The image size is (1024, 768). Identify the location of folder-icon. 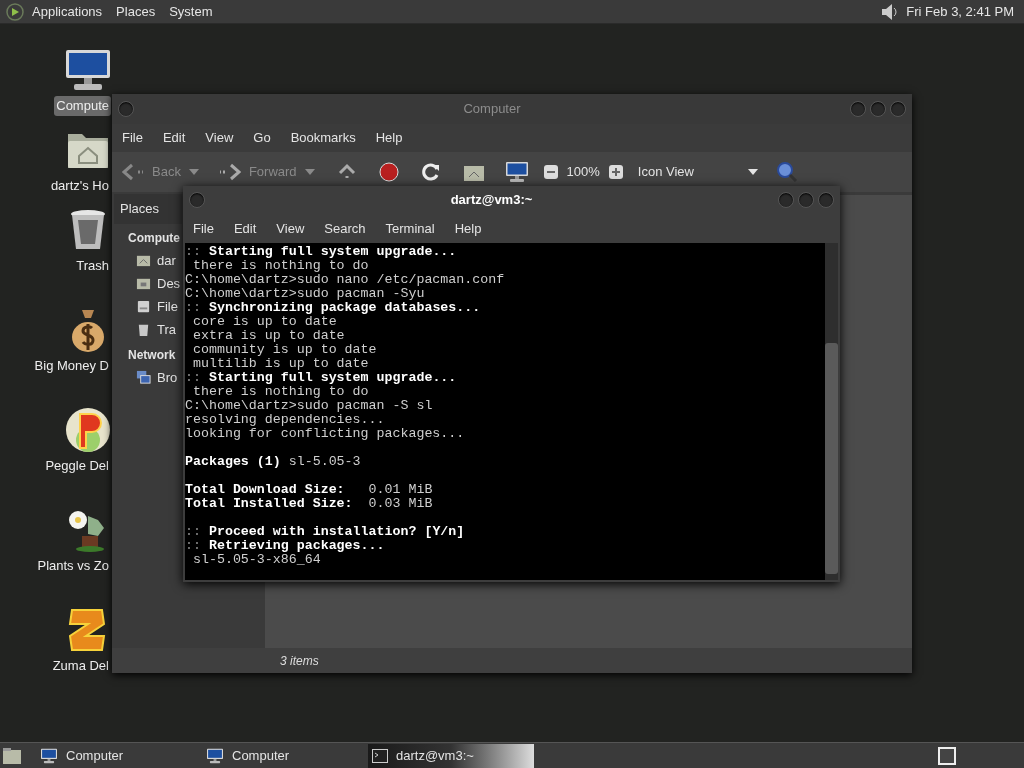
(143, 283).